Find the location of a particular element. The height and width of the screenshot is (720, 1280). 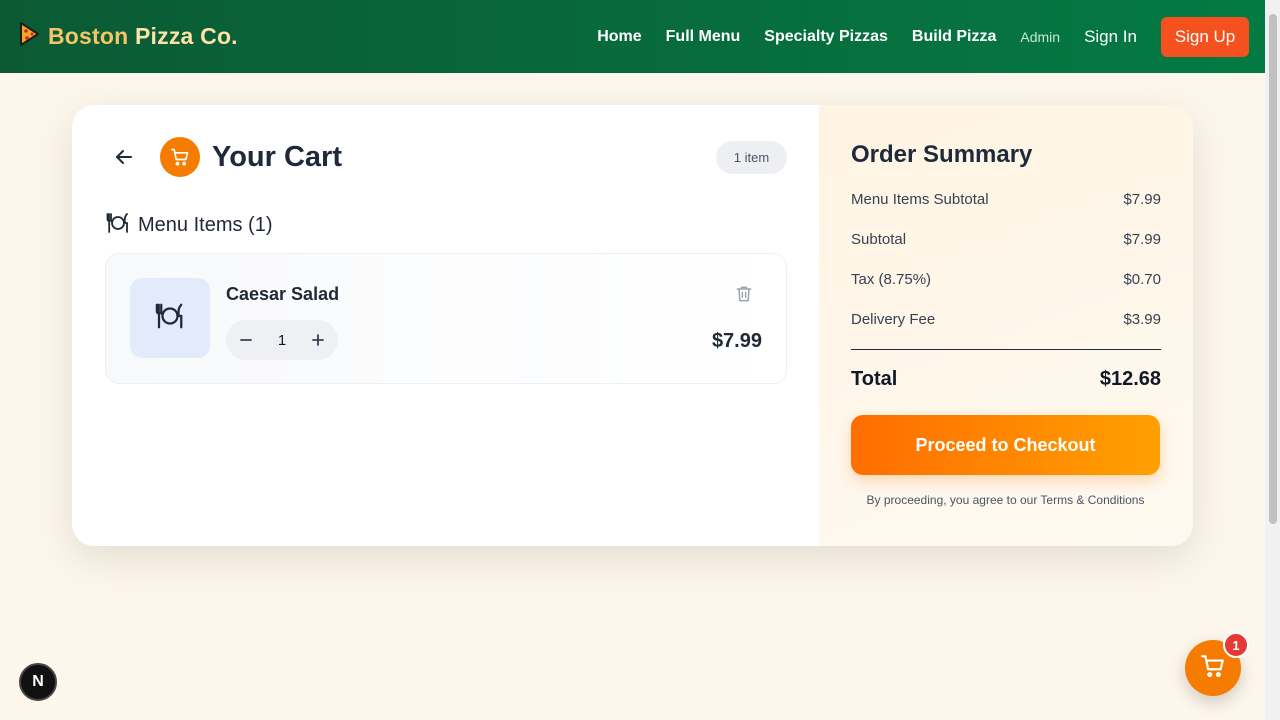

dev-tools-badge: N is located at coordinates (38, 682).